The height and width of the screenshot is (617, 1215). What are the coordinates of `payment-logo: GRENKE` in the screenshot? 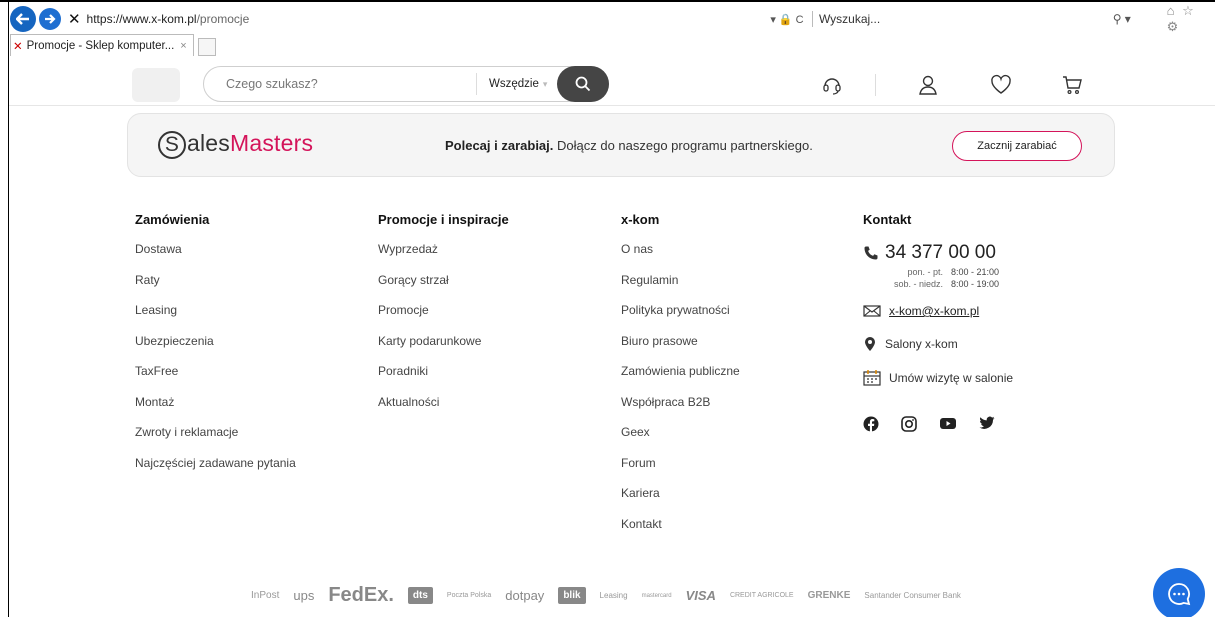 It's located at (829, 595).